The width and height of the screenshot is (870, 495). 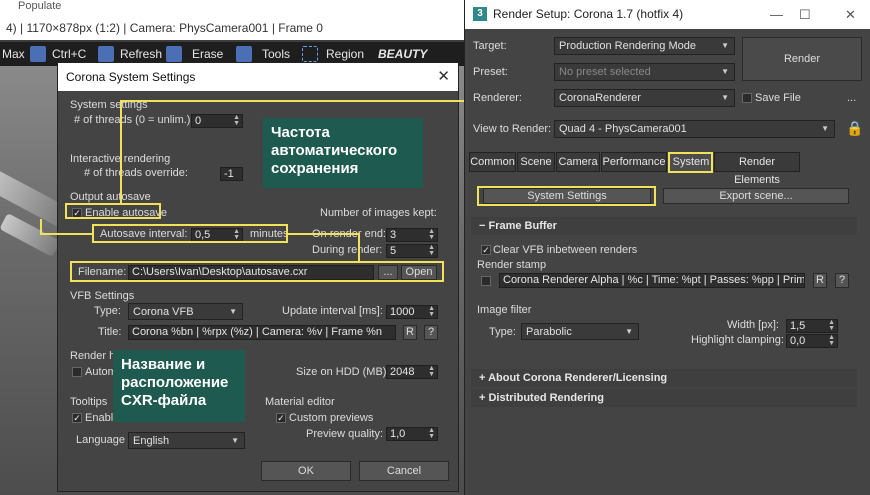 I want to click on tab-render-elements: Render Elements, so click(x=757, y=169).